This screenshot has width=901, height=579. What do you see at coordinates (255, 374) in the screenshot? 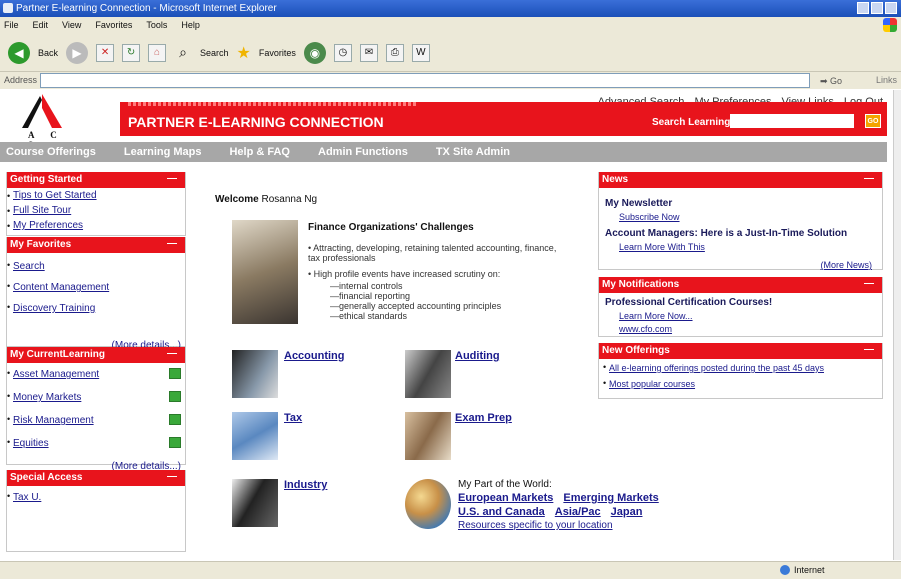
I see `accounting-photo` at bounding box center [255, 374].